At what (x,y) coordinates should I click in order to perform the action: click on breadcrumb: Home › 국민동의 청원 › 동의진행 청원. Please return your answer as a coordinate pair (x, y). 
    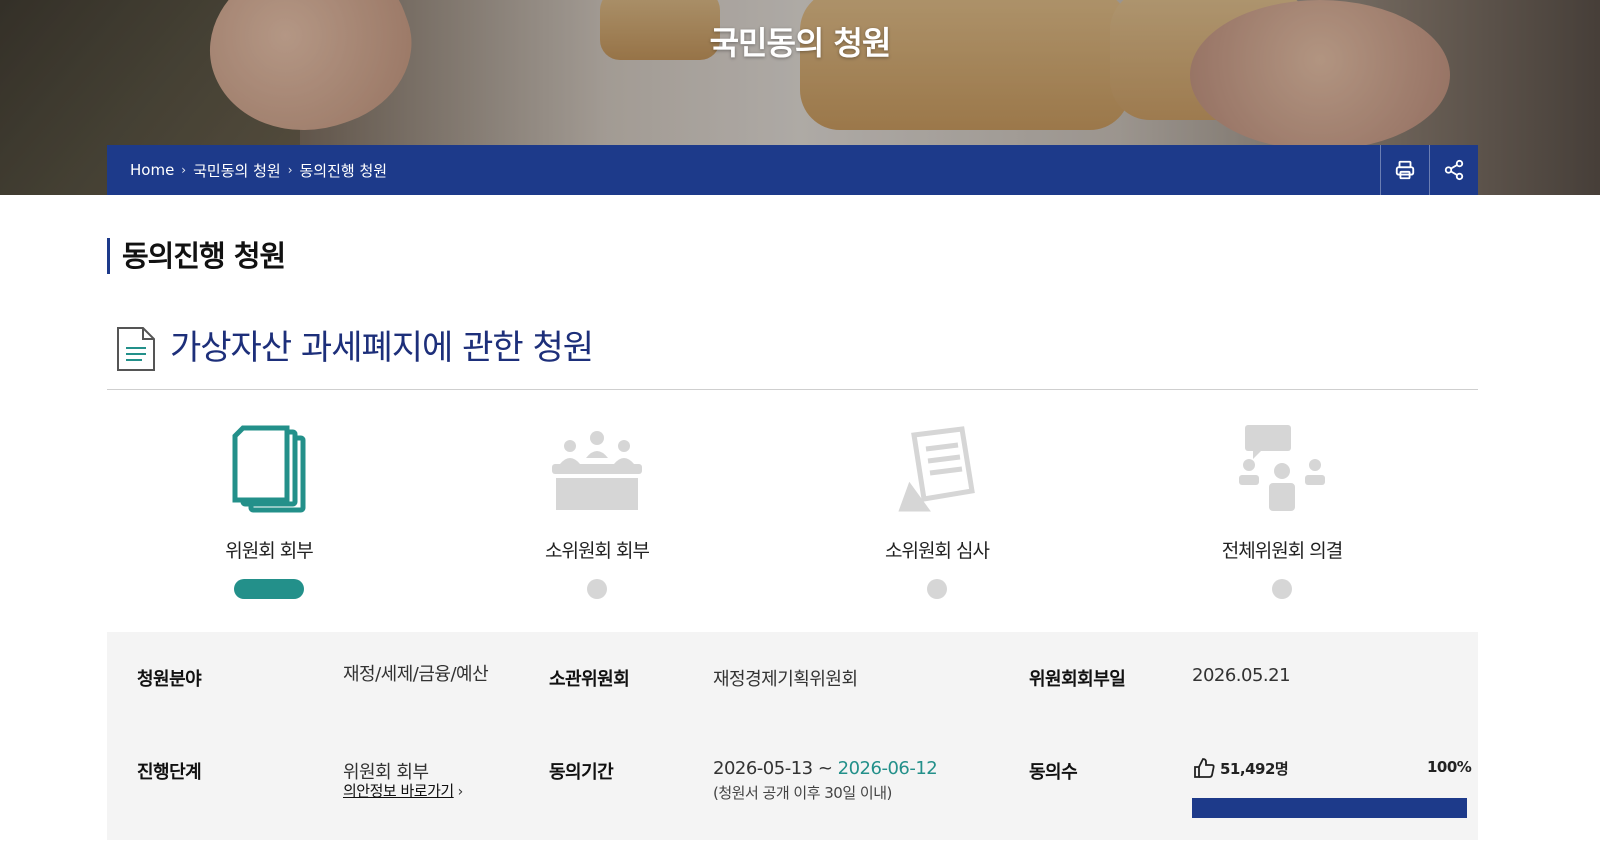
    Looking at the image, I should click on (743, 170).